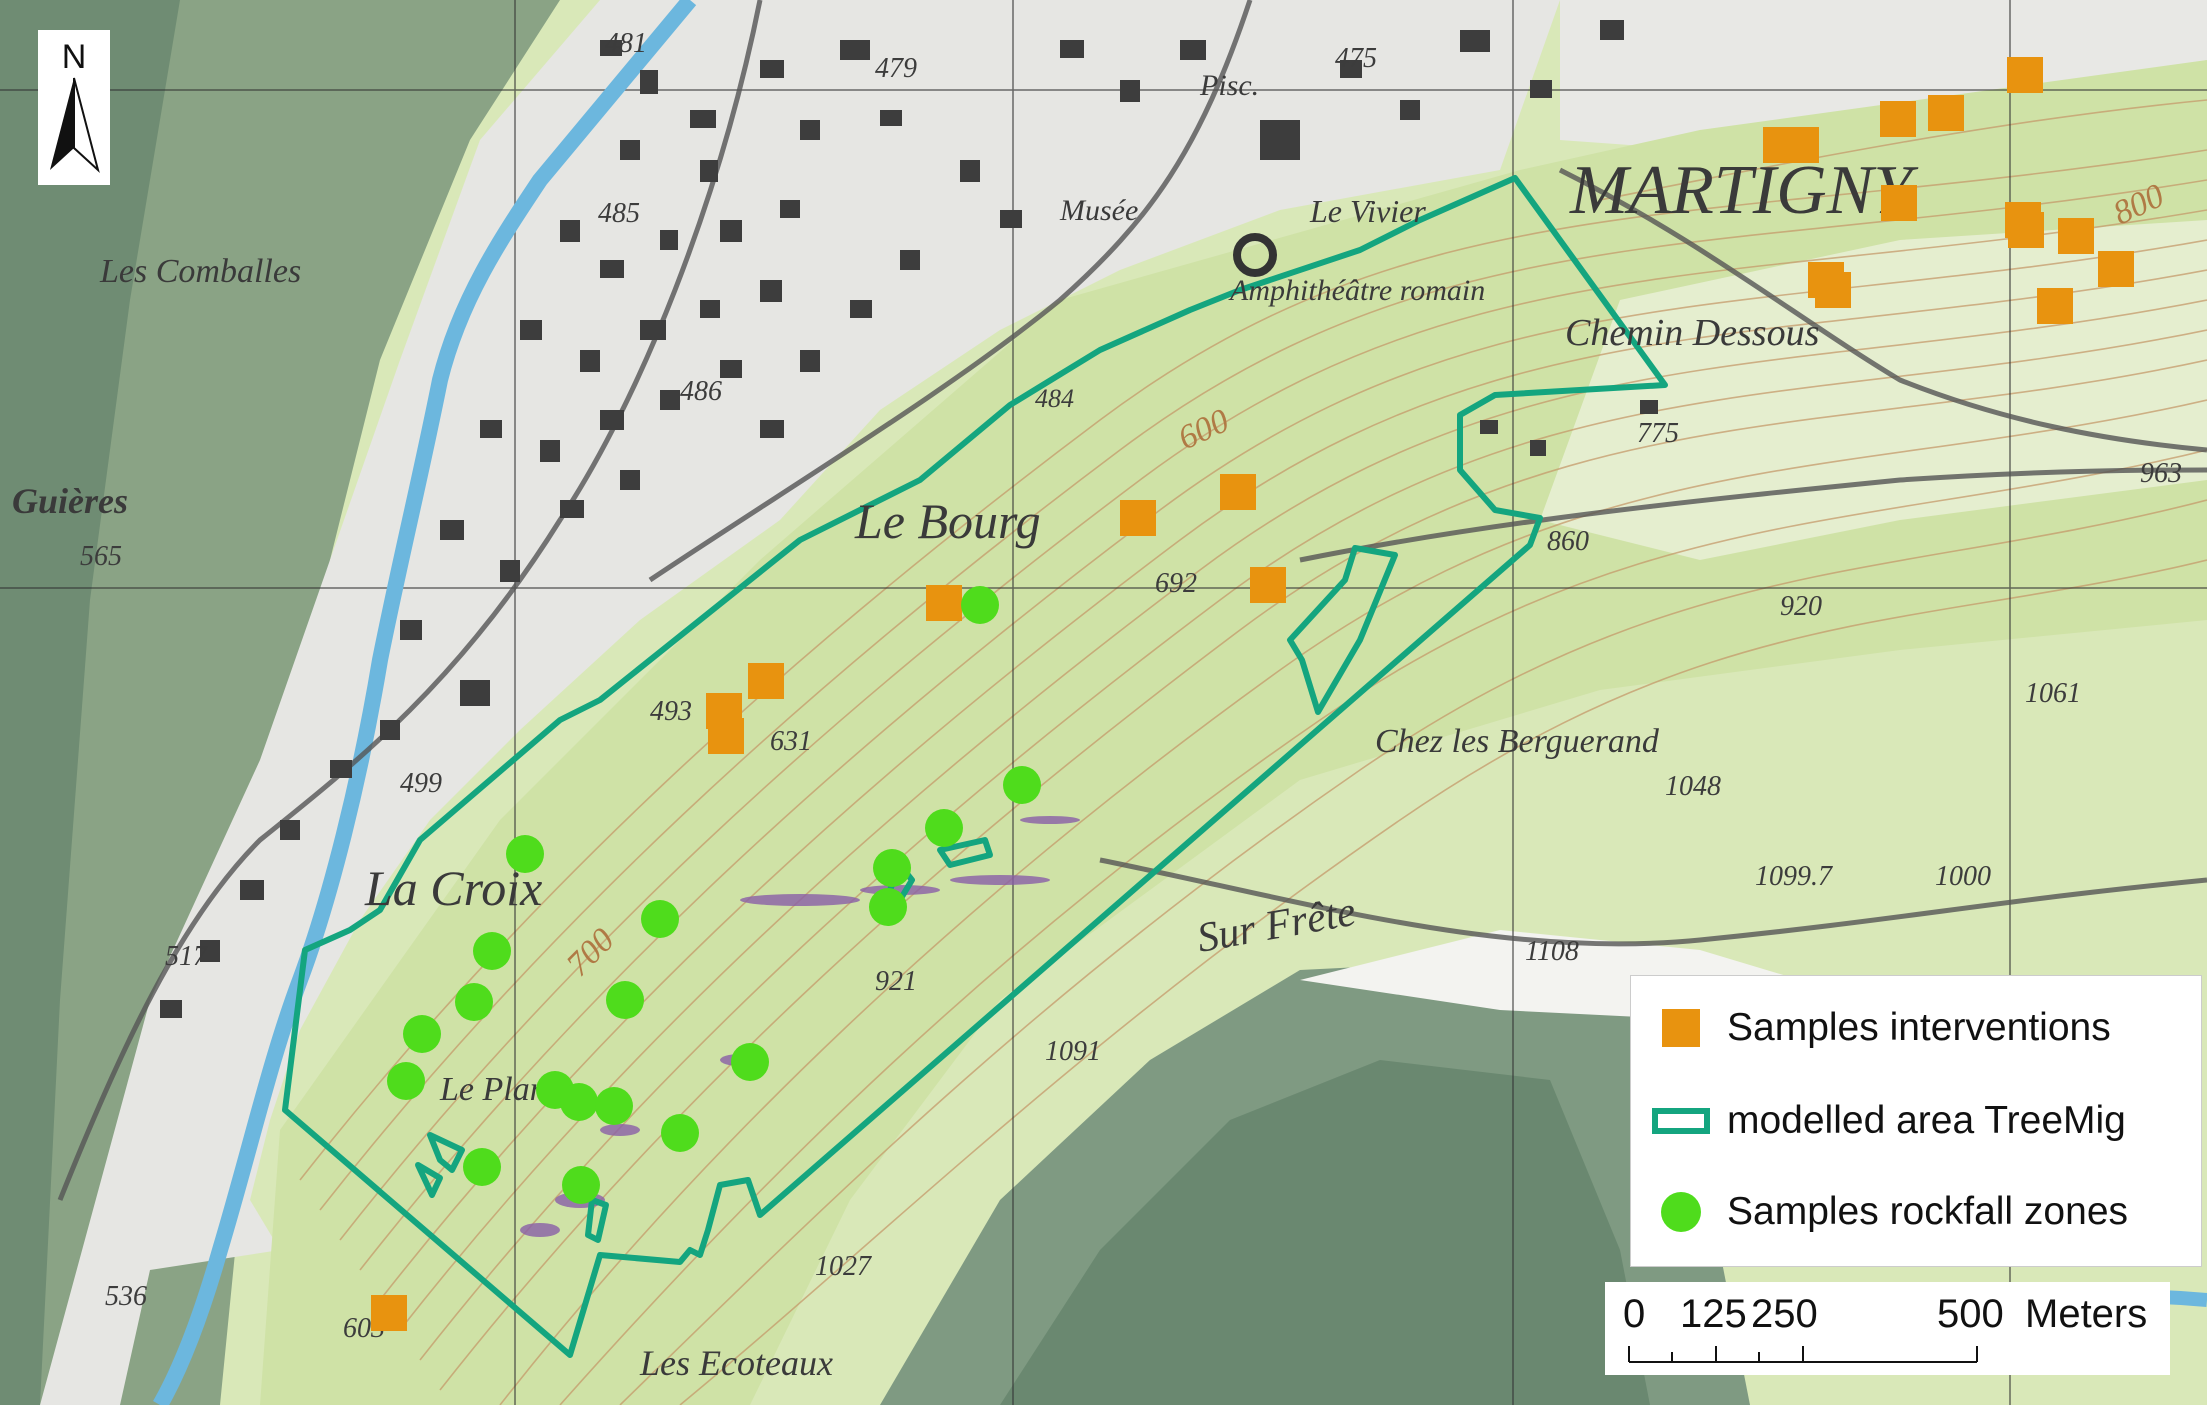 This screenshot has width=2207, height=1405. What do you see at coordinates (736, 1363) in the screenshot?
I see `place-label-les-ecoteaux: Les Ecoteaux` at bounding box center [736, 1363].